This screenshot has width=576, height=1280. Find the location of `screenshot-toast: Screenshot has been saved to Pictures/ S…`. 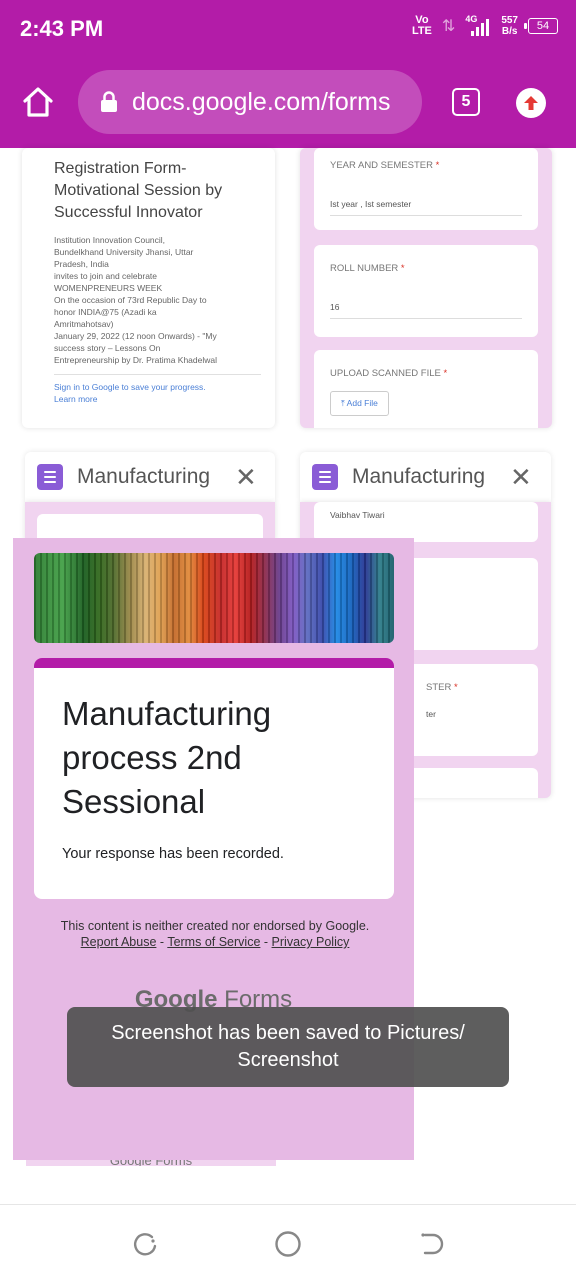

screenshot-toast: Screenshot has been saved to Pictures/ S… is located at coordinates (288, 1047).